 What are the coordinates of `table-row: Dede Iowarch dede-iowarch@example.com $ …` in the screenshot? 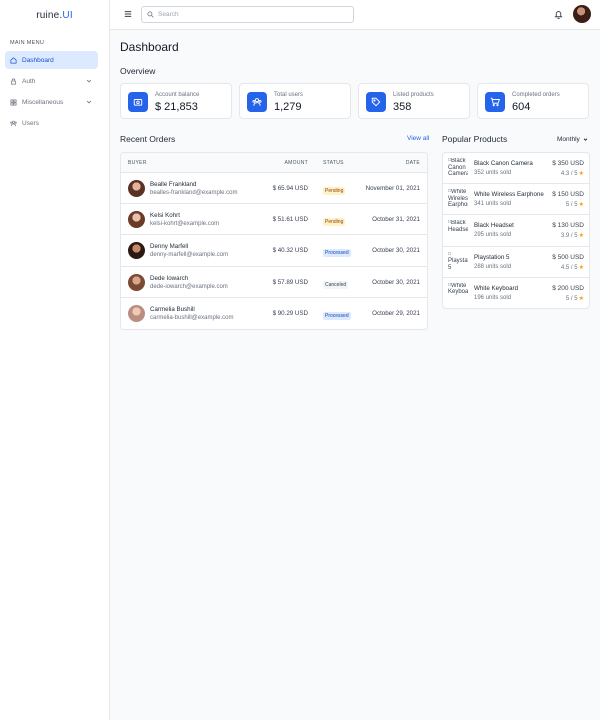 It's located at (274, 282).